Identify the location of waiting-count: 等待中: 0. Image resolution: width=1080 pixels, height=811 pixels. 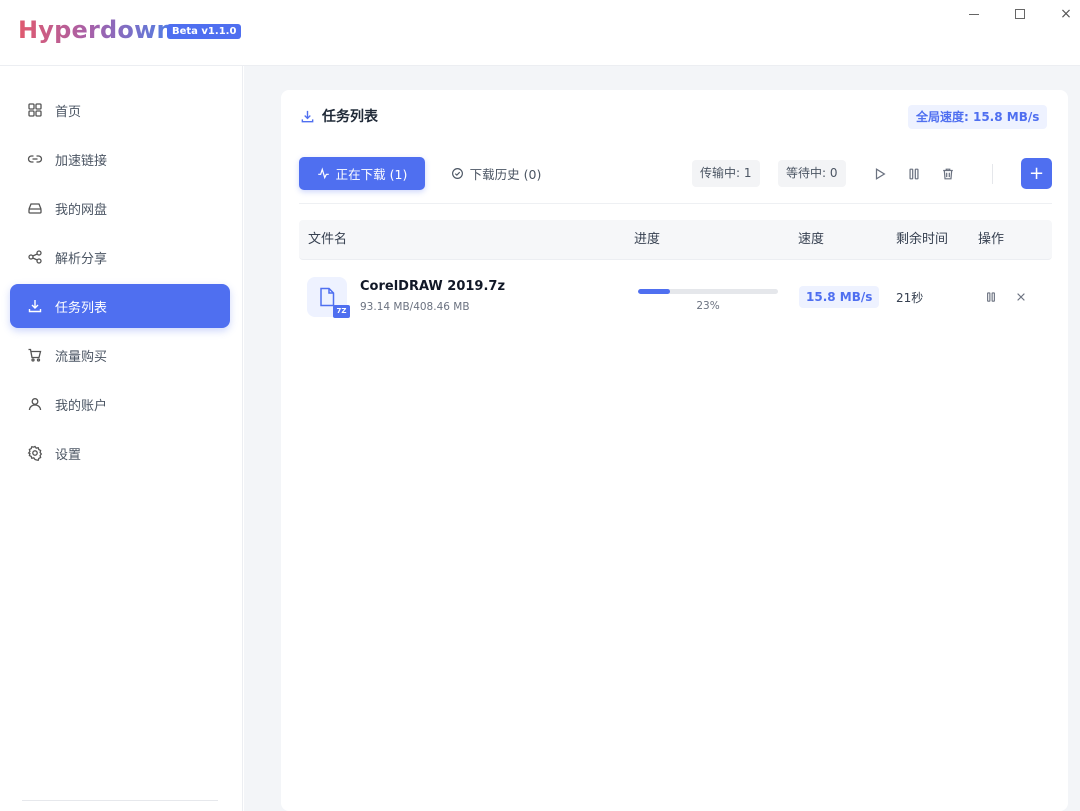
(812, 173).